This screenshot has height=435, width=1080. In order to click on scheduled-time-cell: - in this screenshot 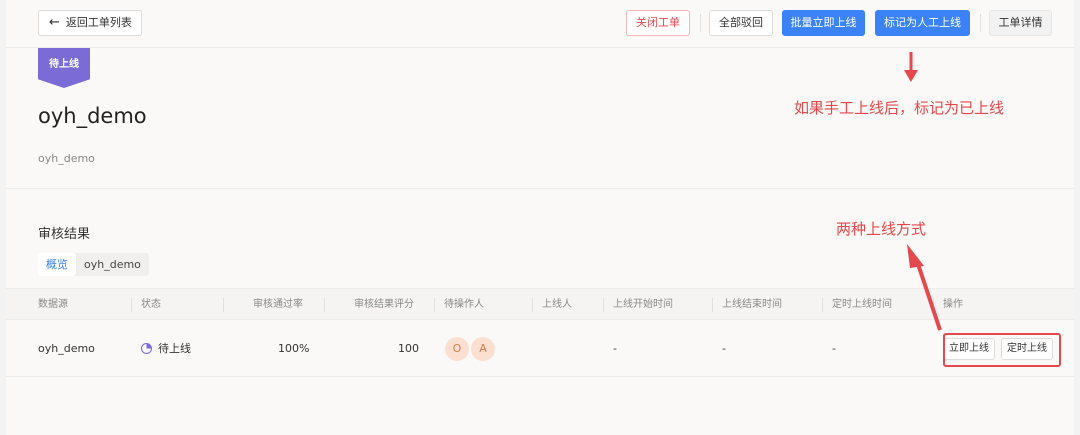, I will do `click(834, 348)`.